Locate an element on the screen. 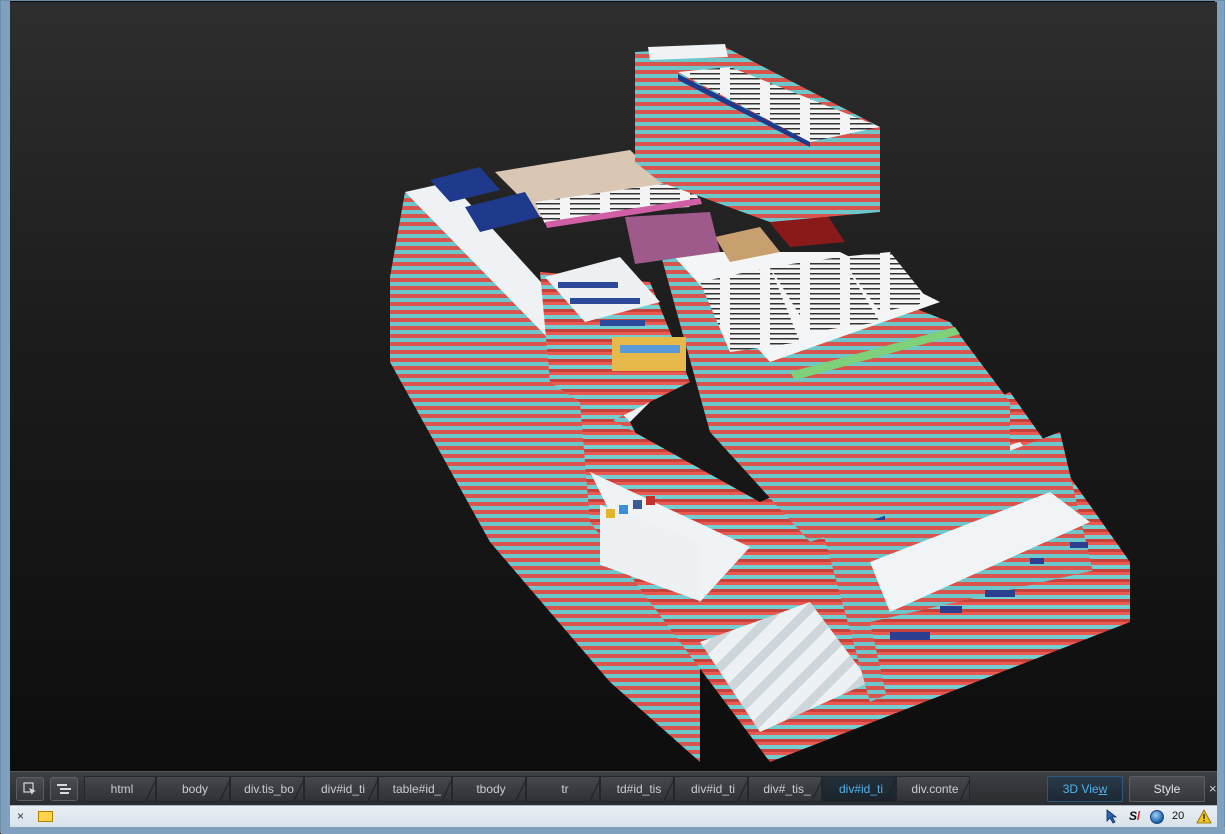 The height and width of the screenshot is (834, 1225). meter-icon is located at coordinates (45, 816).